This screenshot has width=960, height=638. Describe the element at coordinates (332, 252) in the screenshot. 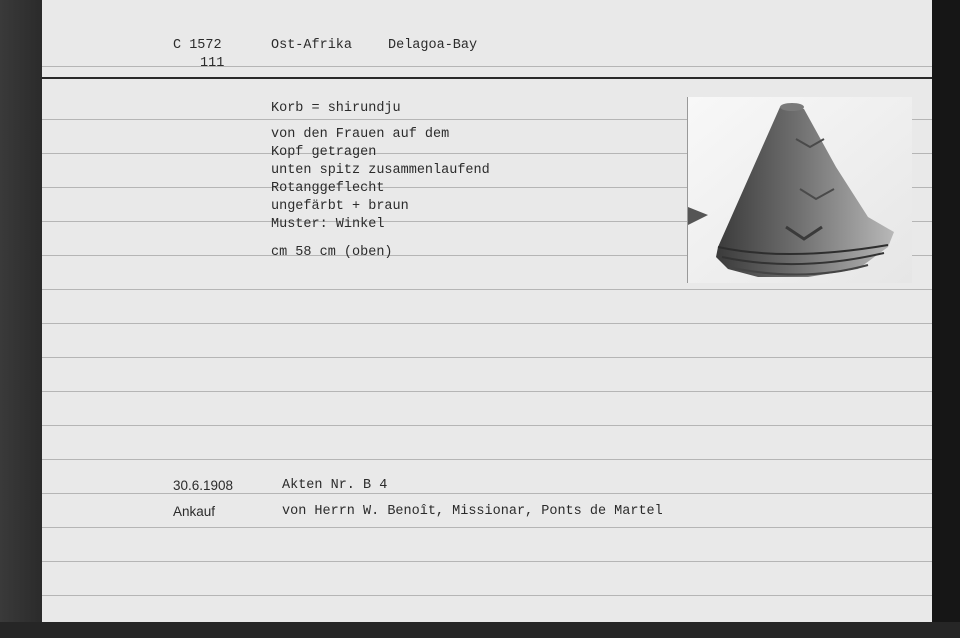

I see `dimension-note: cm 58 cm (oben)` at that location.